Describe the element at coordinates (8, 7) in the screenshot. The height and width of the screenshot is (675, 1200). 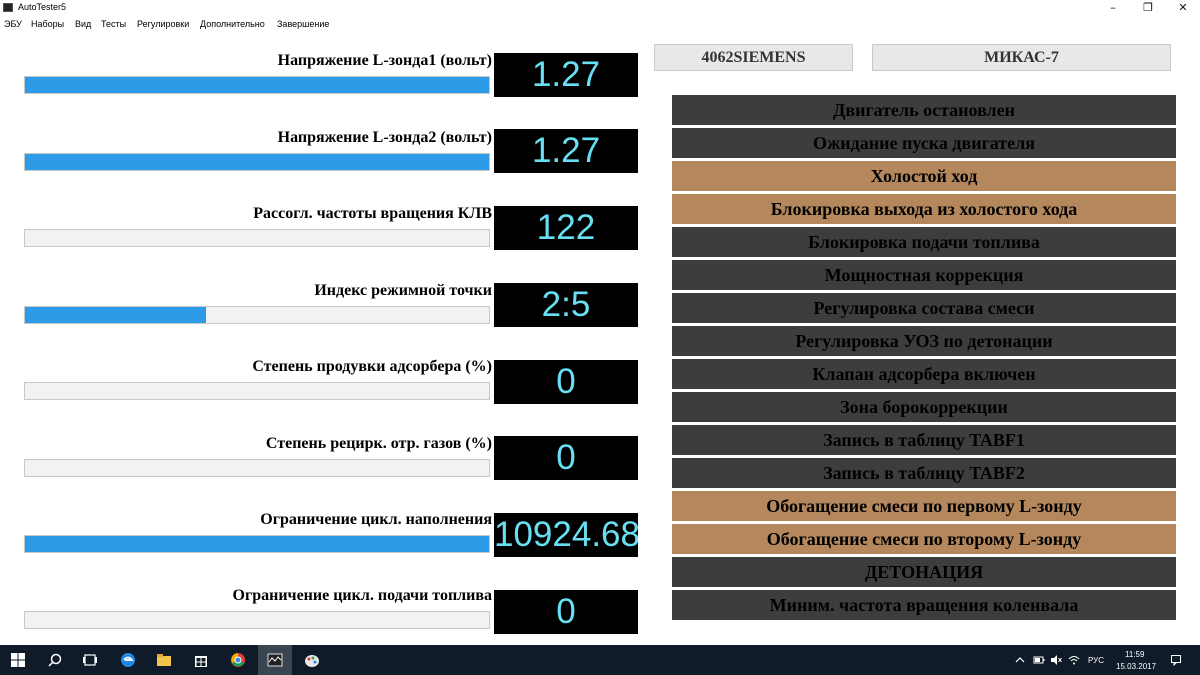
I see `app-icon` at that location.